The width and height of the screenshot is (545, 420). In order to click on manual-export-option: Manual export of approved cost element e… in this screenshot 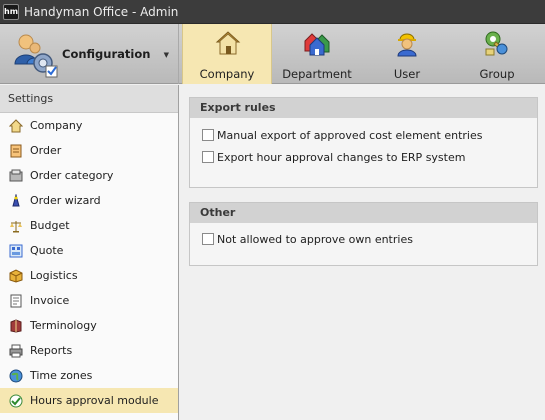, I will do `click(363, 135)`.